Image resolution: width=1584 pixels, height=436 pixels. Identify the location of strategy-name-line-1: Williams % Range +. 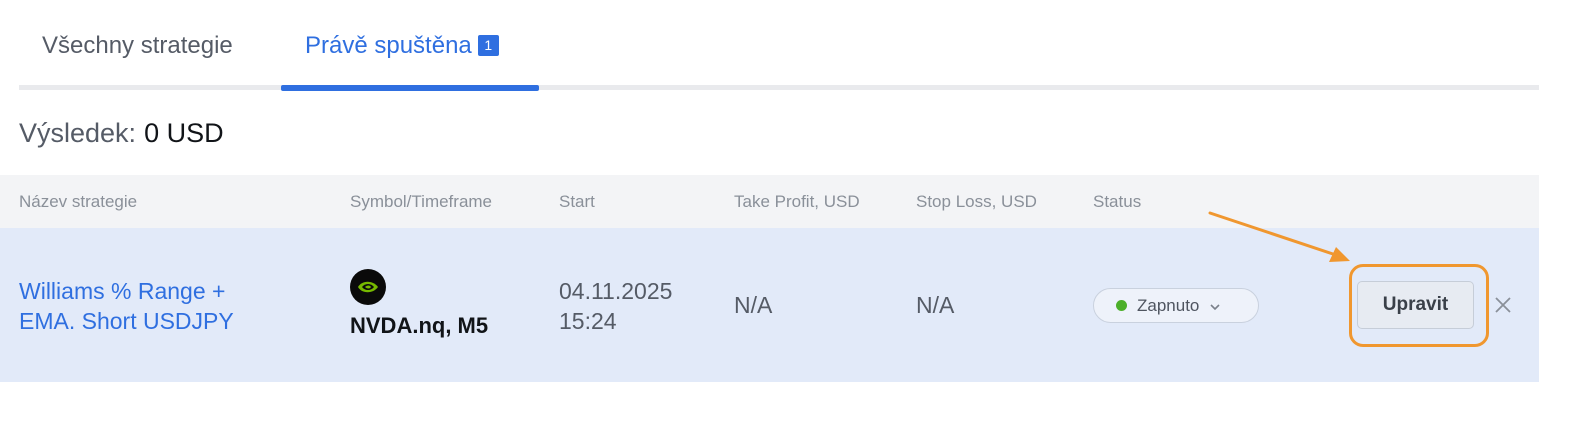
(122, 291).